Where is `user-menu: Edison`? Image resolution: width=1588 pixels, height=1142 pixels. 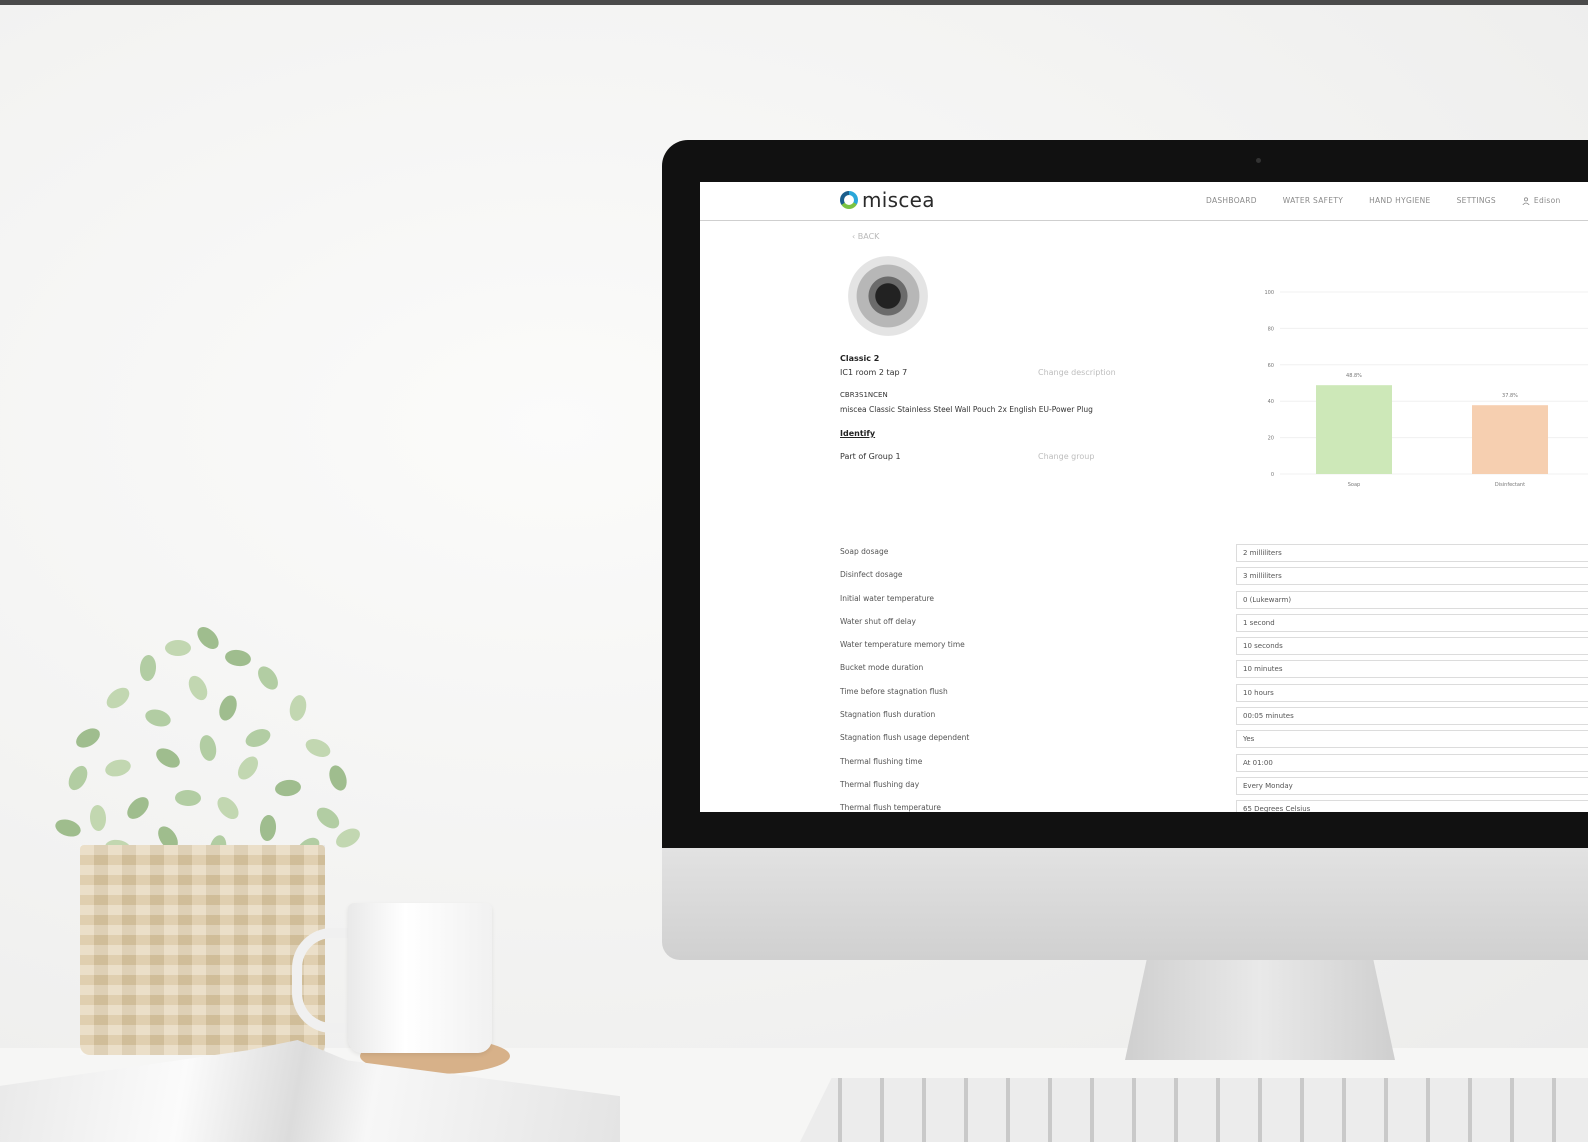 user-menu: Edison is located at coordinates (1541, 200).